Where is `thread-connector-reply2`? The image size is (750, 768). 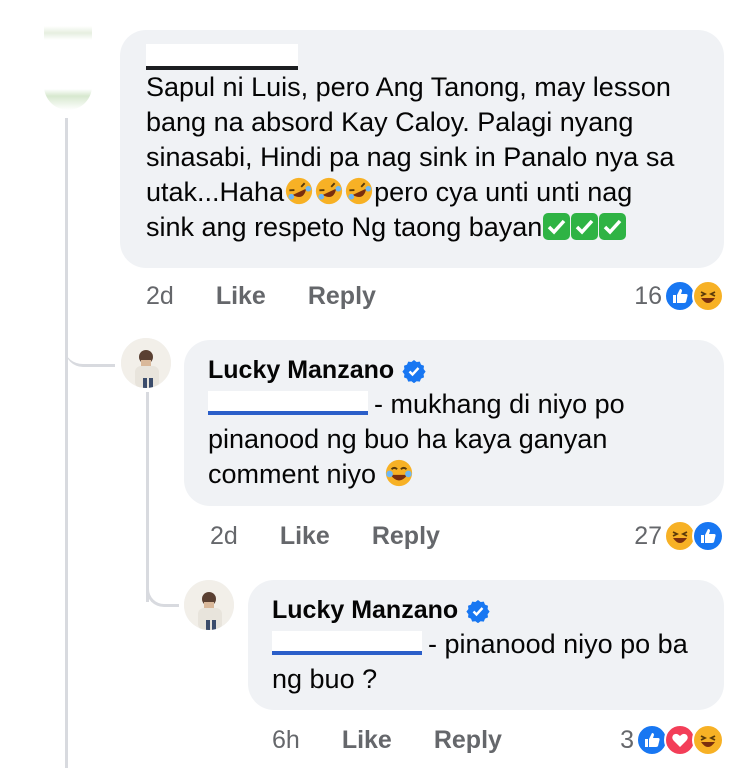 thread-connector-reply2 is located at coordinates (162, 583).